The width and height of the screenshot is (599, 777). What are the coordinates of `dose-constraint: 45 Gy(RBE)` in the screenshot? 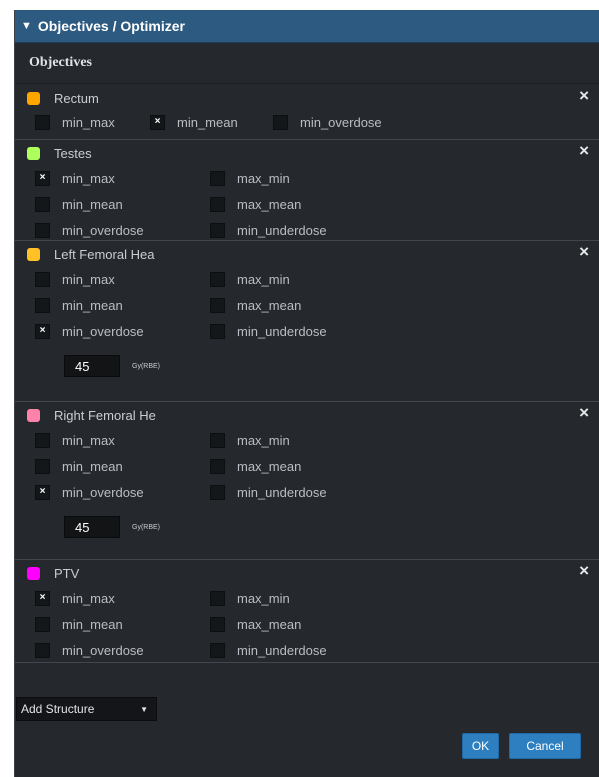 It's located at (112, 527).